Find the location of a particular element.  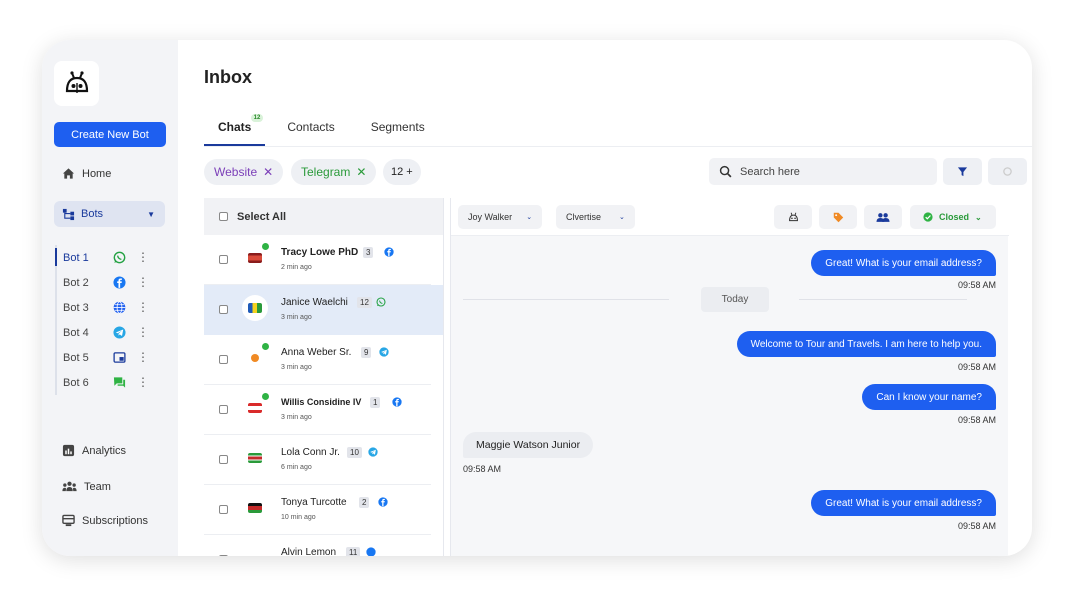

outgoing-message: Great! What is your email address? is located at coordinates (903, 503).